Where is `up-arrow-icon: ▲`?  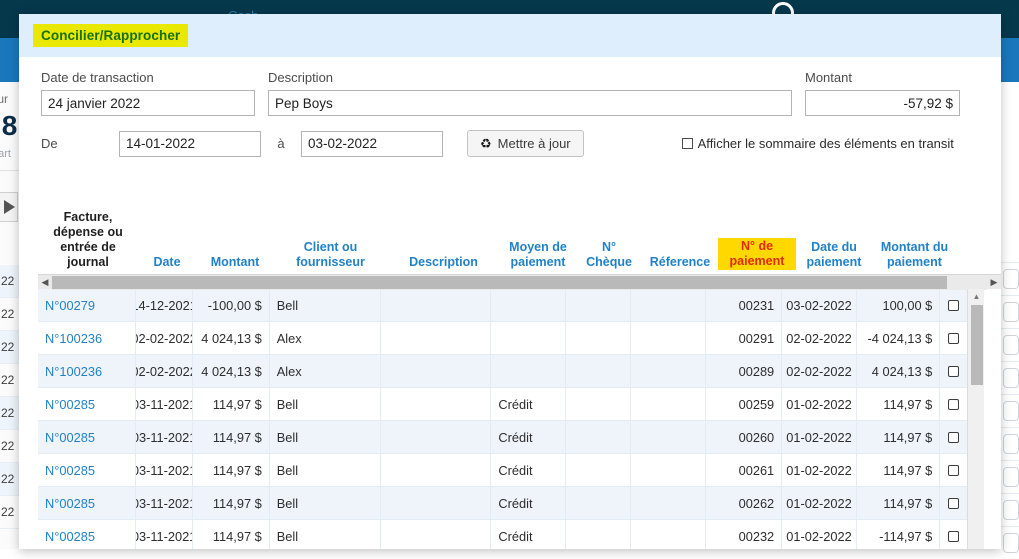
up-arrow-icon: ▲ is located at coordinates (976, 296).